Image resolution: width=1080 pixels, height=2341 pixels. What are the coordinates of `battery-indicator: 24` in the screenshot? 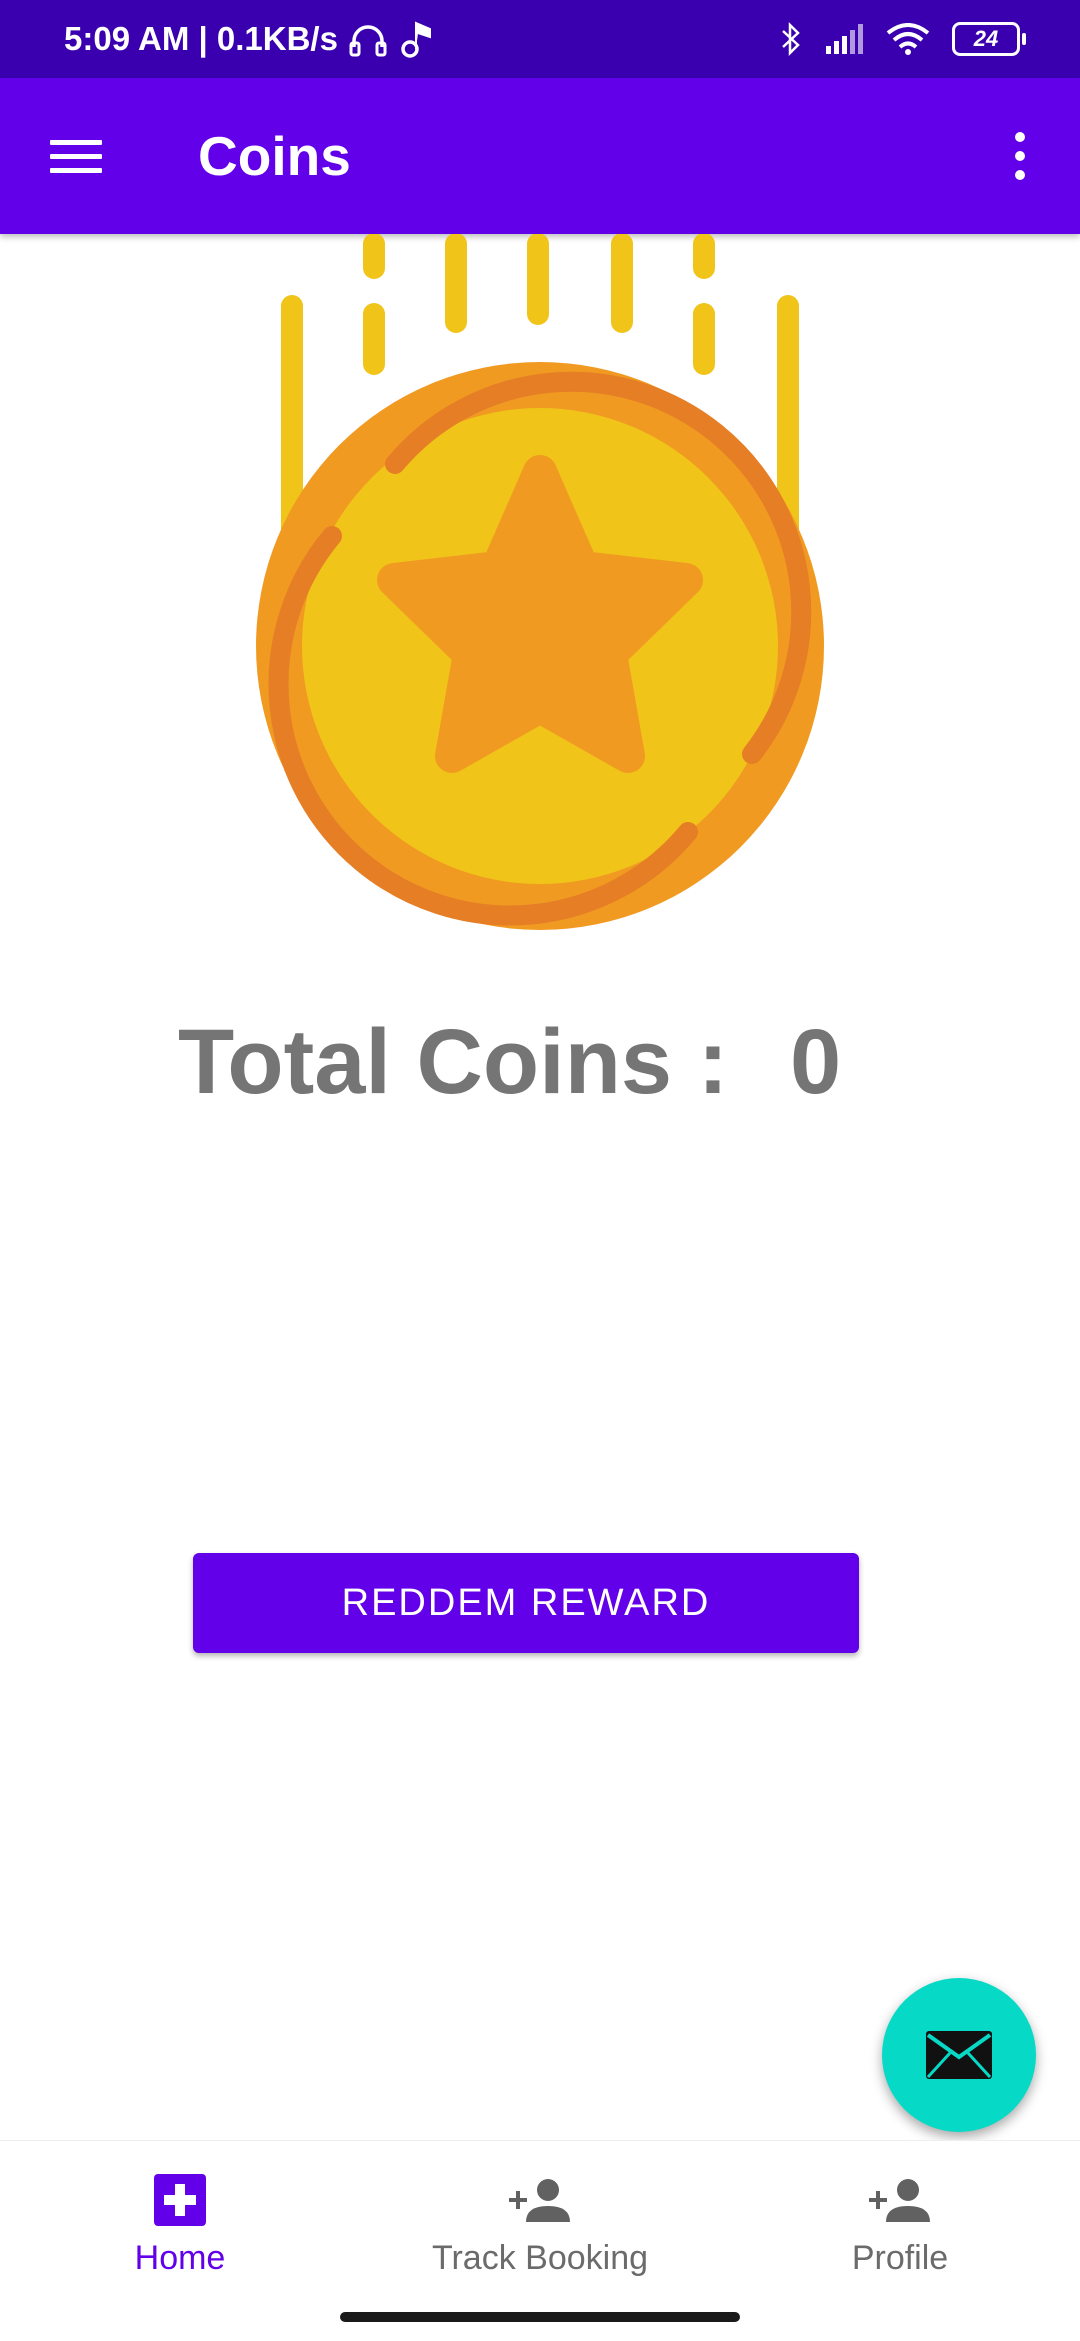 It's located at (989, 39).